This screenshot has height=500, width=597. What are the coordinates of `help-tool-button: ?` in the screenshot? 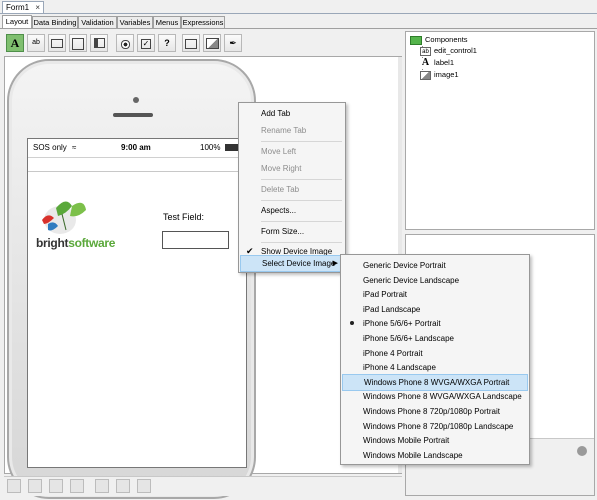 It's located at (167, 43).